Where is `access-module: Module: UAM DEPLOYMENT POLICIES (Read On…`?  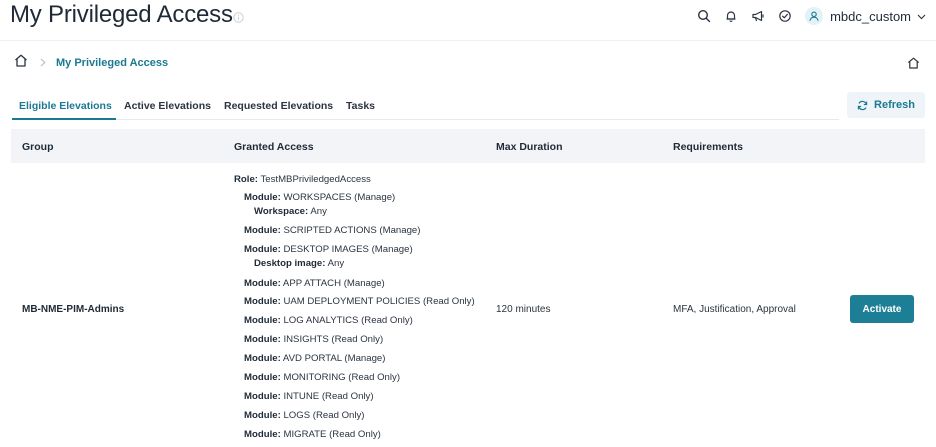
access-module: Module: UAM DEPLOYMENT POLICIES (Read On… is located at coordinates (359, 301).